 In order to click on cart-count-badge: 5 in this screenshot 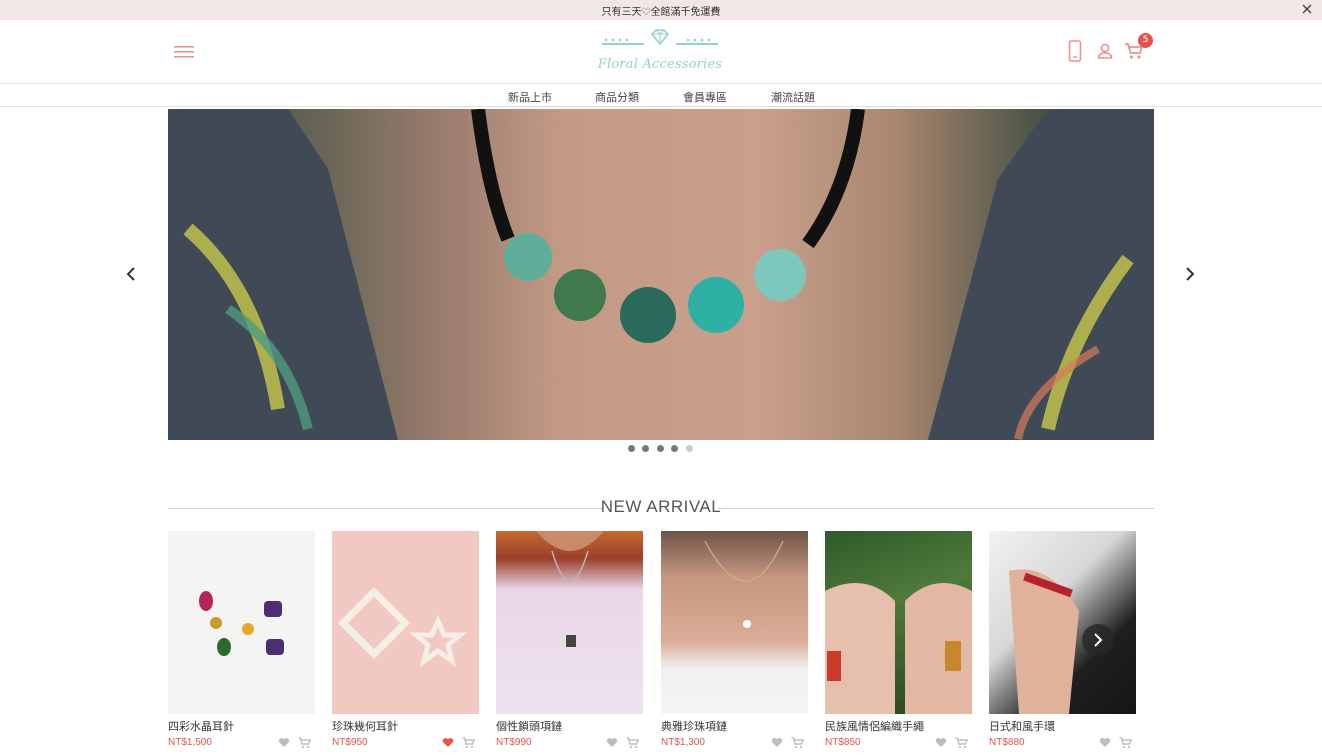, I will do `click(1145, 40)`.